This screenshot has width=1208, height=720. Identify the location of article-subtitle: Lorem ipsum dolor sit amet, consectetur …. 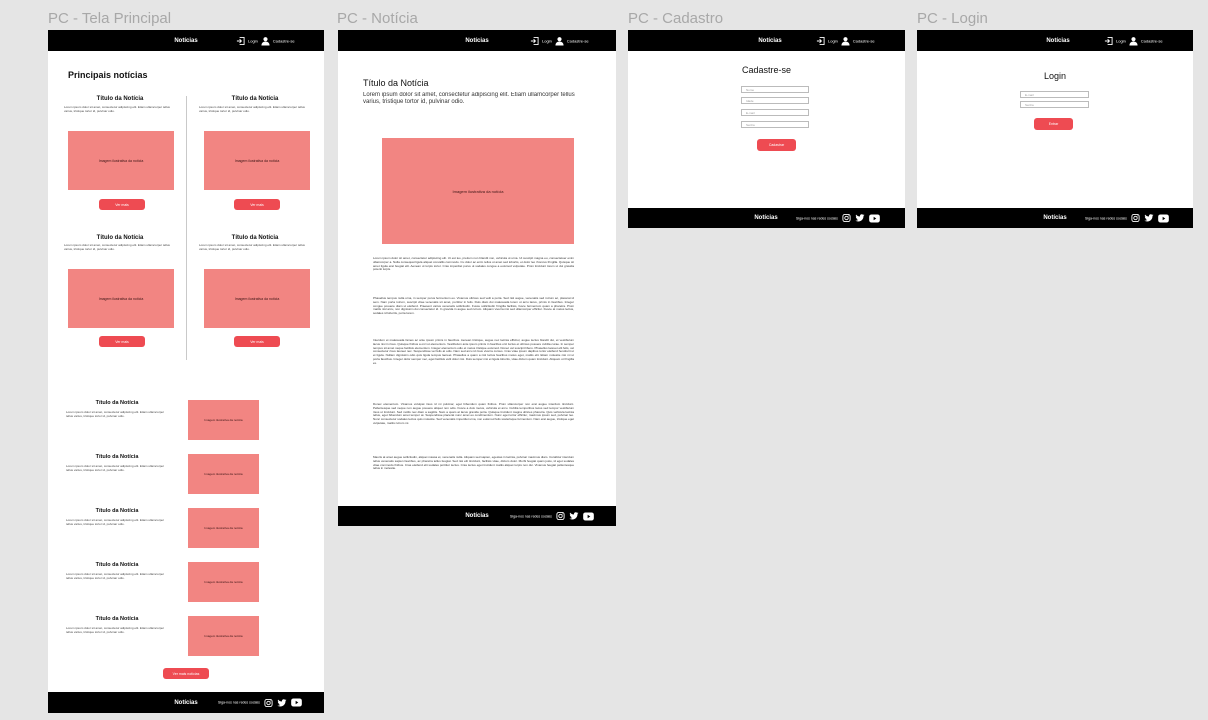
(469, 99).